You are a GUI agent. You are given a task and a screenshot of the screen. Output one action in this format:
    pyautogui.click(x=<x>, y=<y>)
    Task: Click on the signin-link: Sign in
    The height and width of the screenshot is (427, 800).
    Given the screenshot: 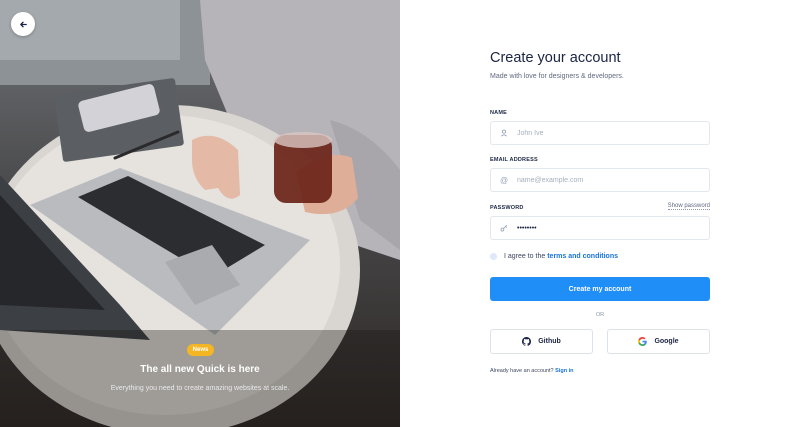 What is the action you would take?
    pyautogui.click(x=564, y=371)
    